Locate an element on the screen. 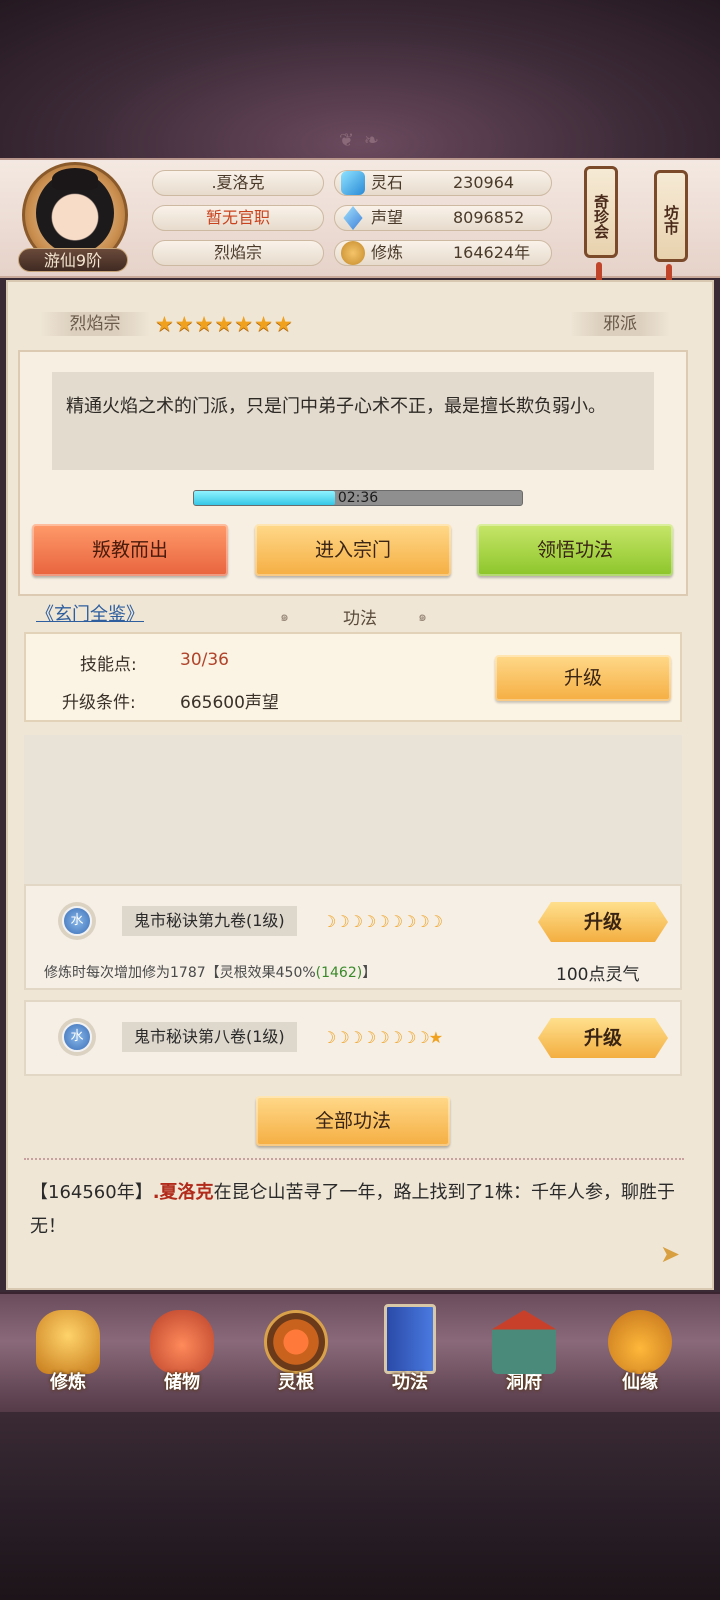 The image size is (720, 1600). divider is located at coordinates (354, 1163).